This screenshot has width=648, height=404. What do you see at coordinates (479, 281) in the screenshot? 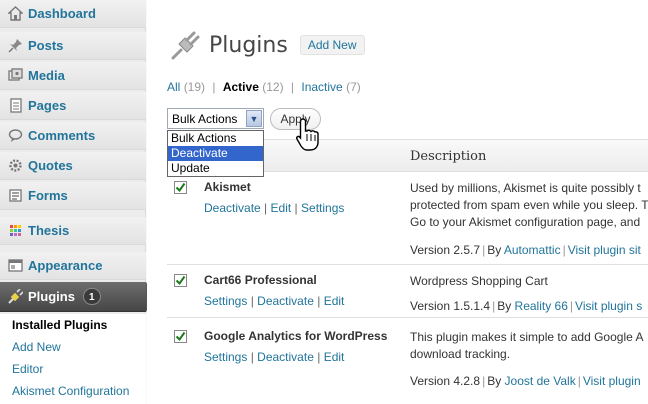
I see `plugin-description: Wordpress Shopping Cart` at bounding box center [479, 281].